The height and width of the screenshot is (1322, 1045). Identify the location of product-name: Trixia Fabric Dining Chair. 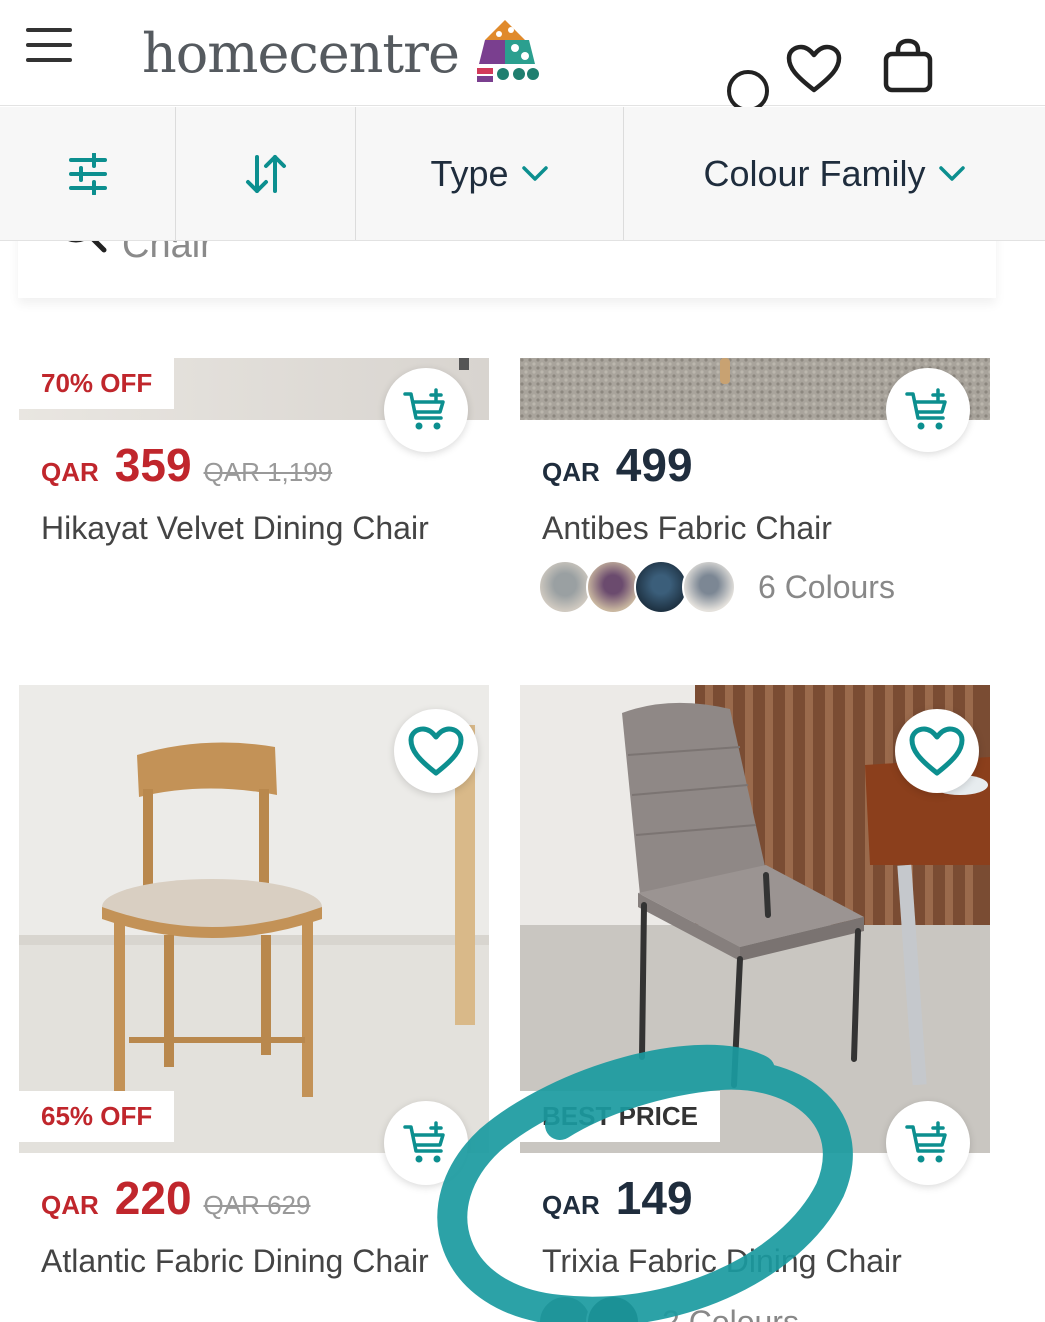
(722, 1261).